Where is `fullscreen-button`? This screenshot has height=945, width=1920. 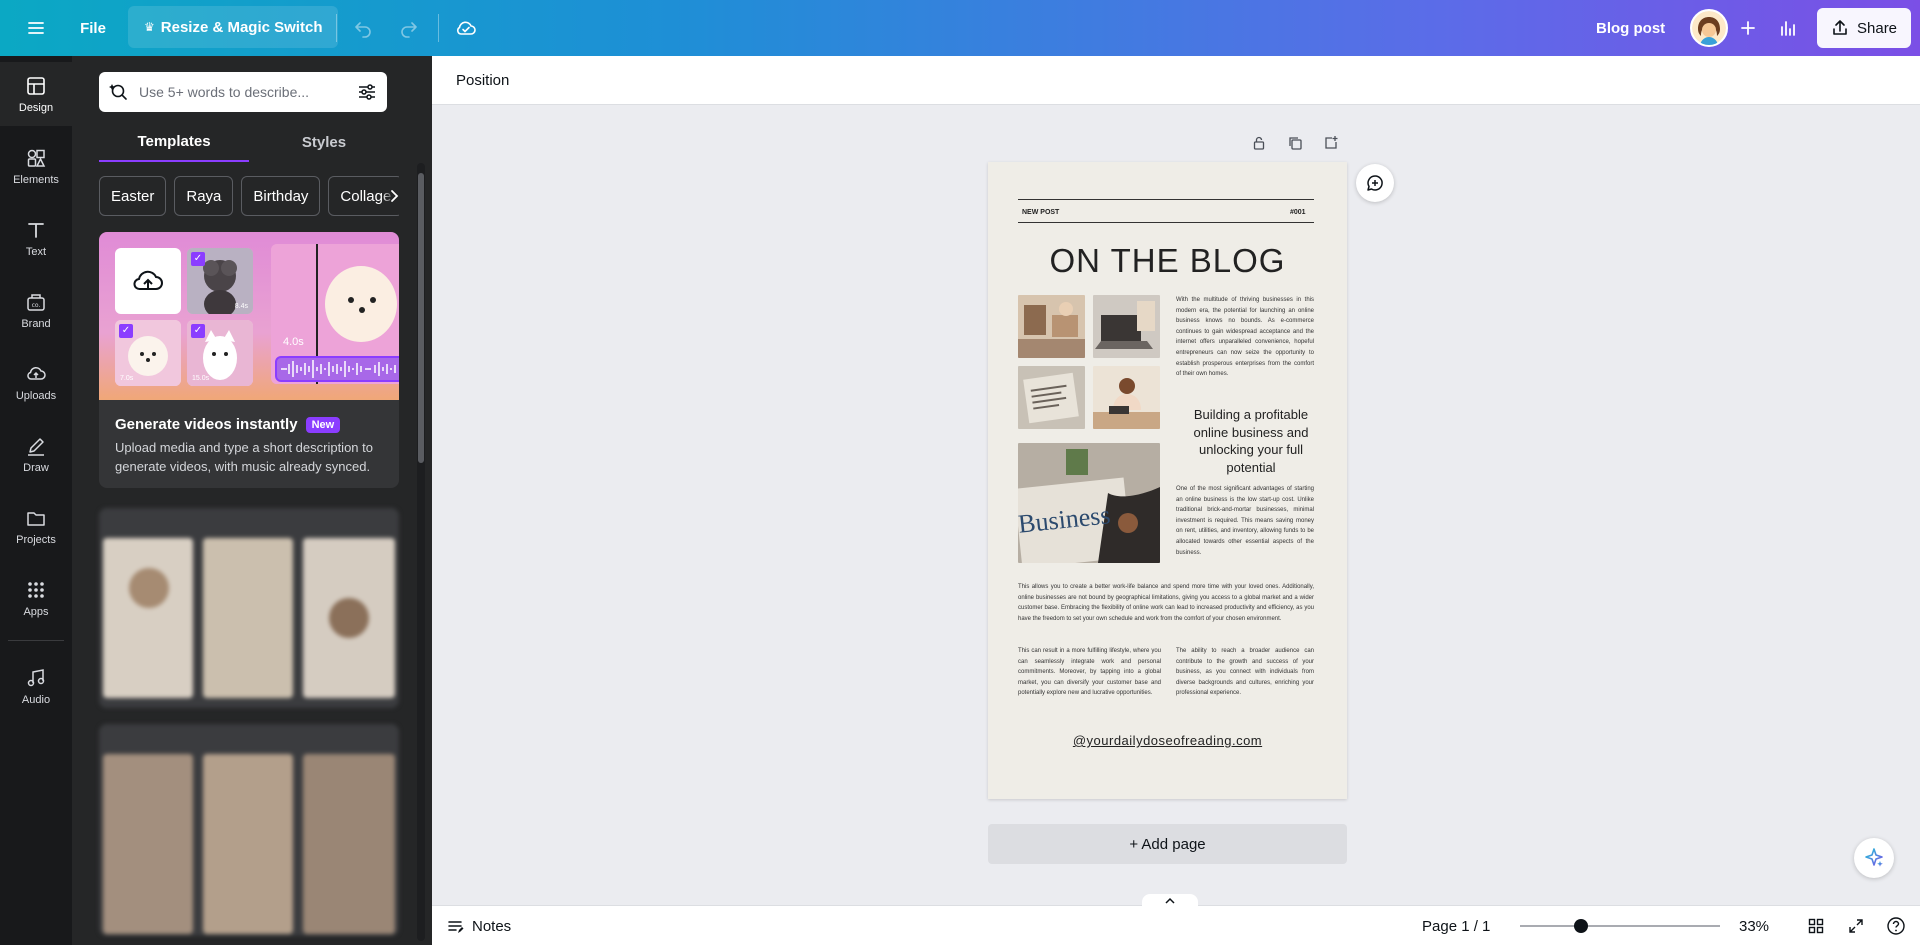 fullscreen-button is located at coordinates (1856, 926).